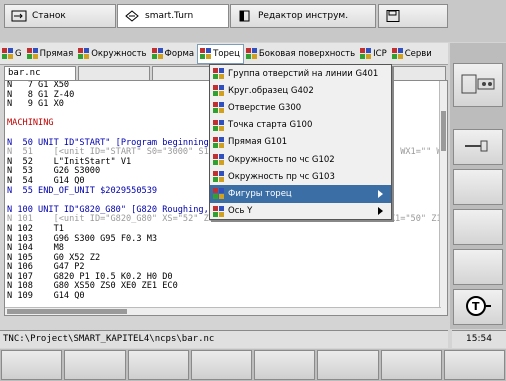 Image resolution: width=506 pixels, height=381 pixels. What do you see at coordinates (114, 73) in the screenshot?
I see `file-tab` at bounding box center [114, 73].